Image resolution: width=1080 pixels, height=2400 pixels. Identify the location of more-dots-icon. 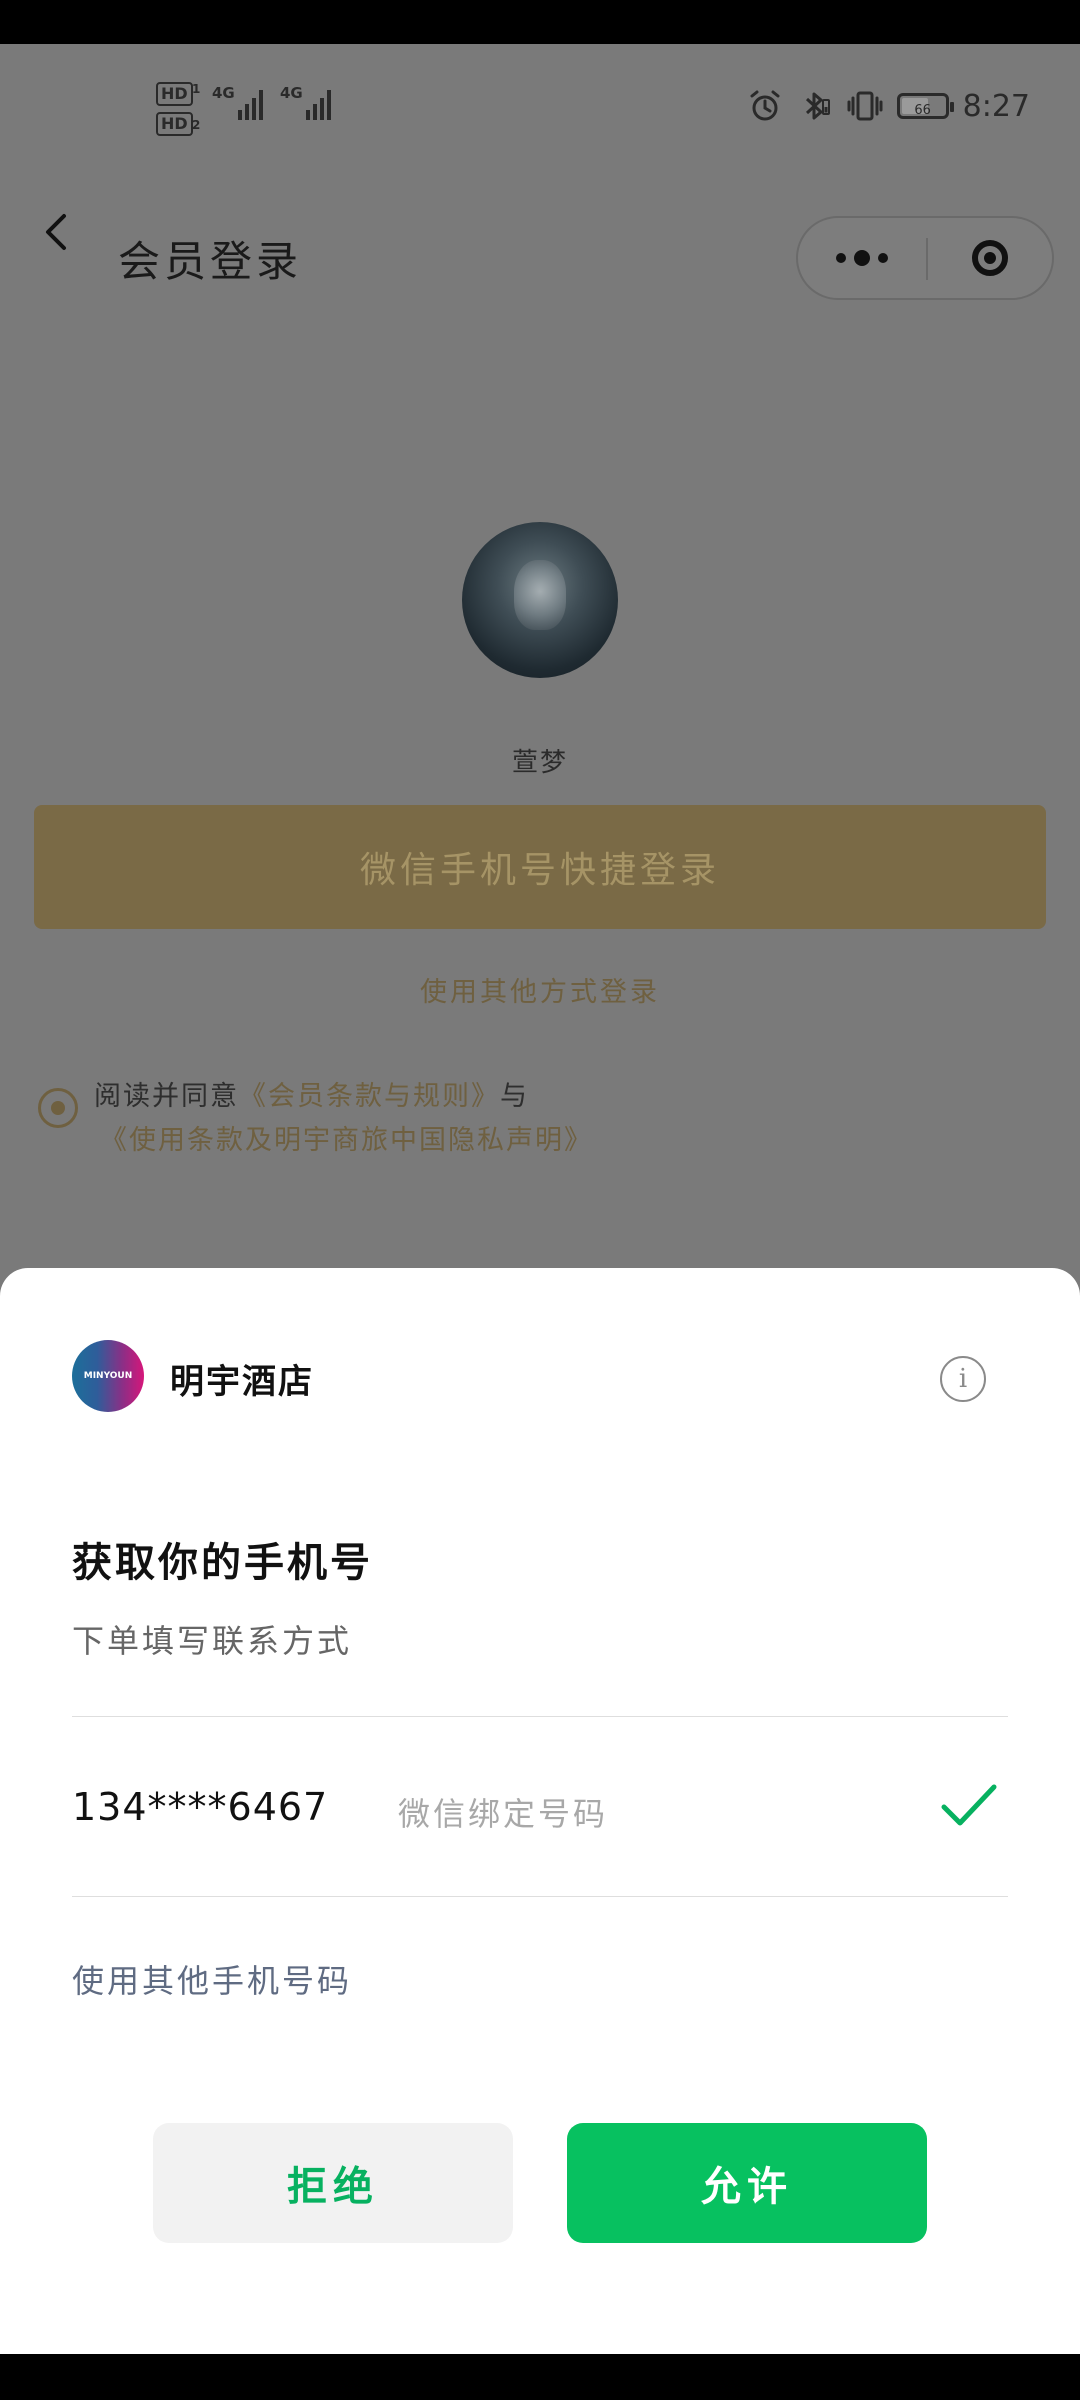
(841, 258).